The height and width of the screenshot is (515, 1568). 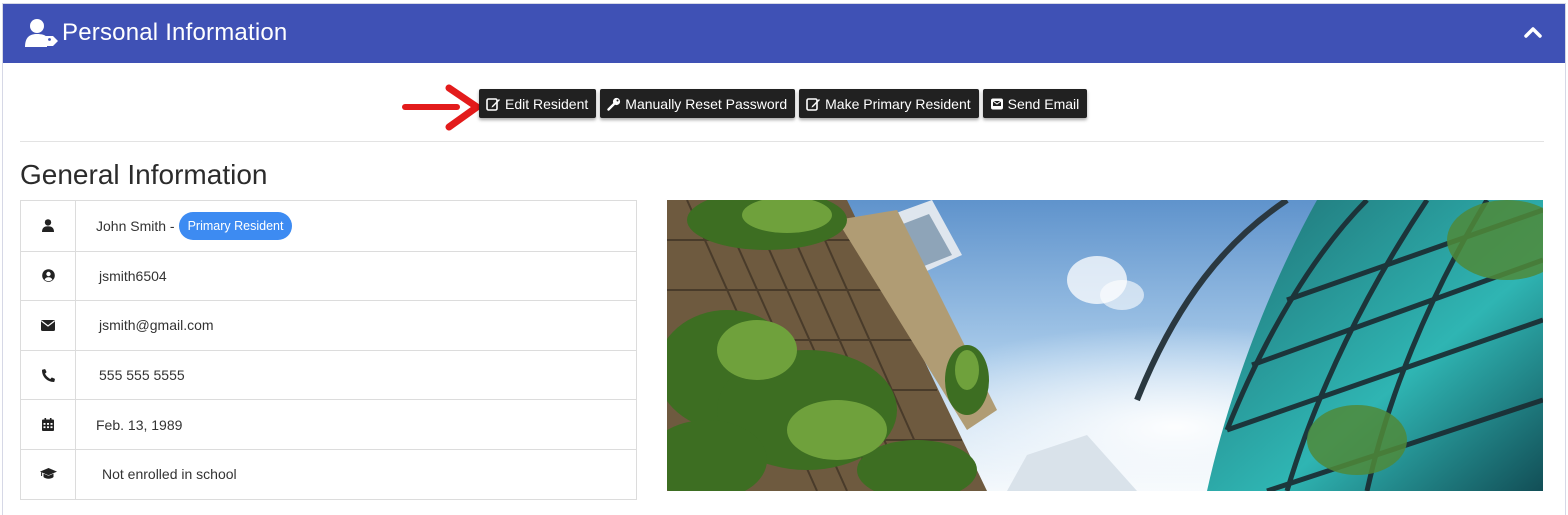 What do you see at coordinates (48, 425) in the screenshot?
I see `calendar-icon` at bounding box center [48, 425].